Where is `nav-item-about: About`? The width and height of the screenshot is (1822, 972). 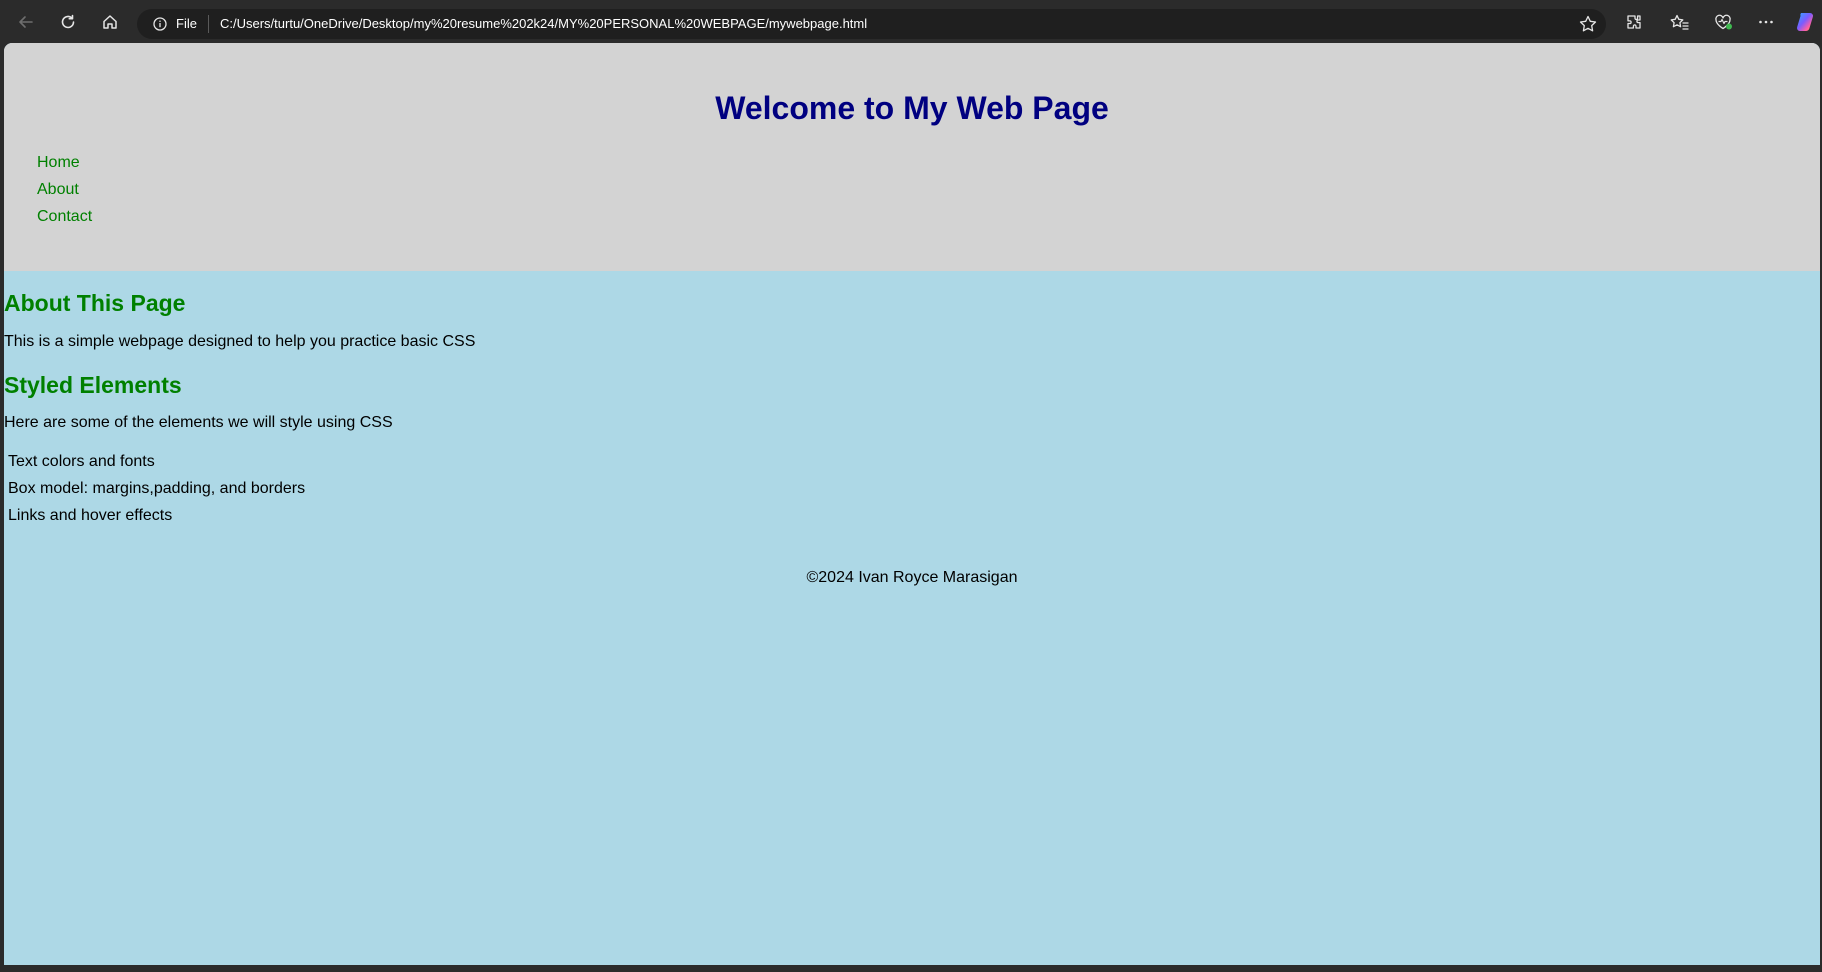
nav-item-about: About is located at coordinates (64, 189).